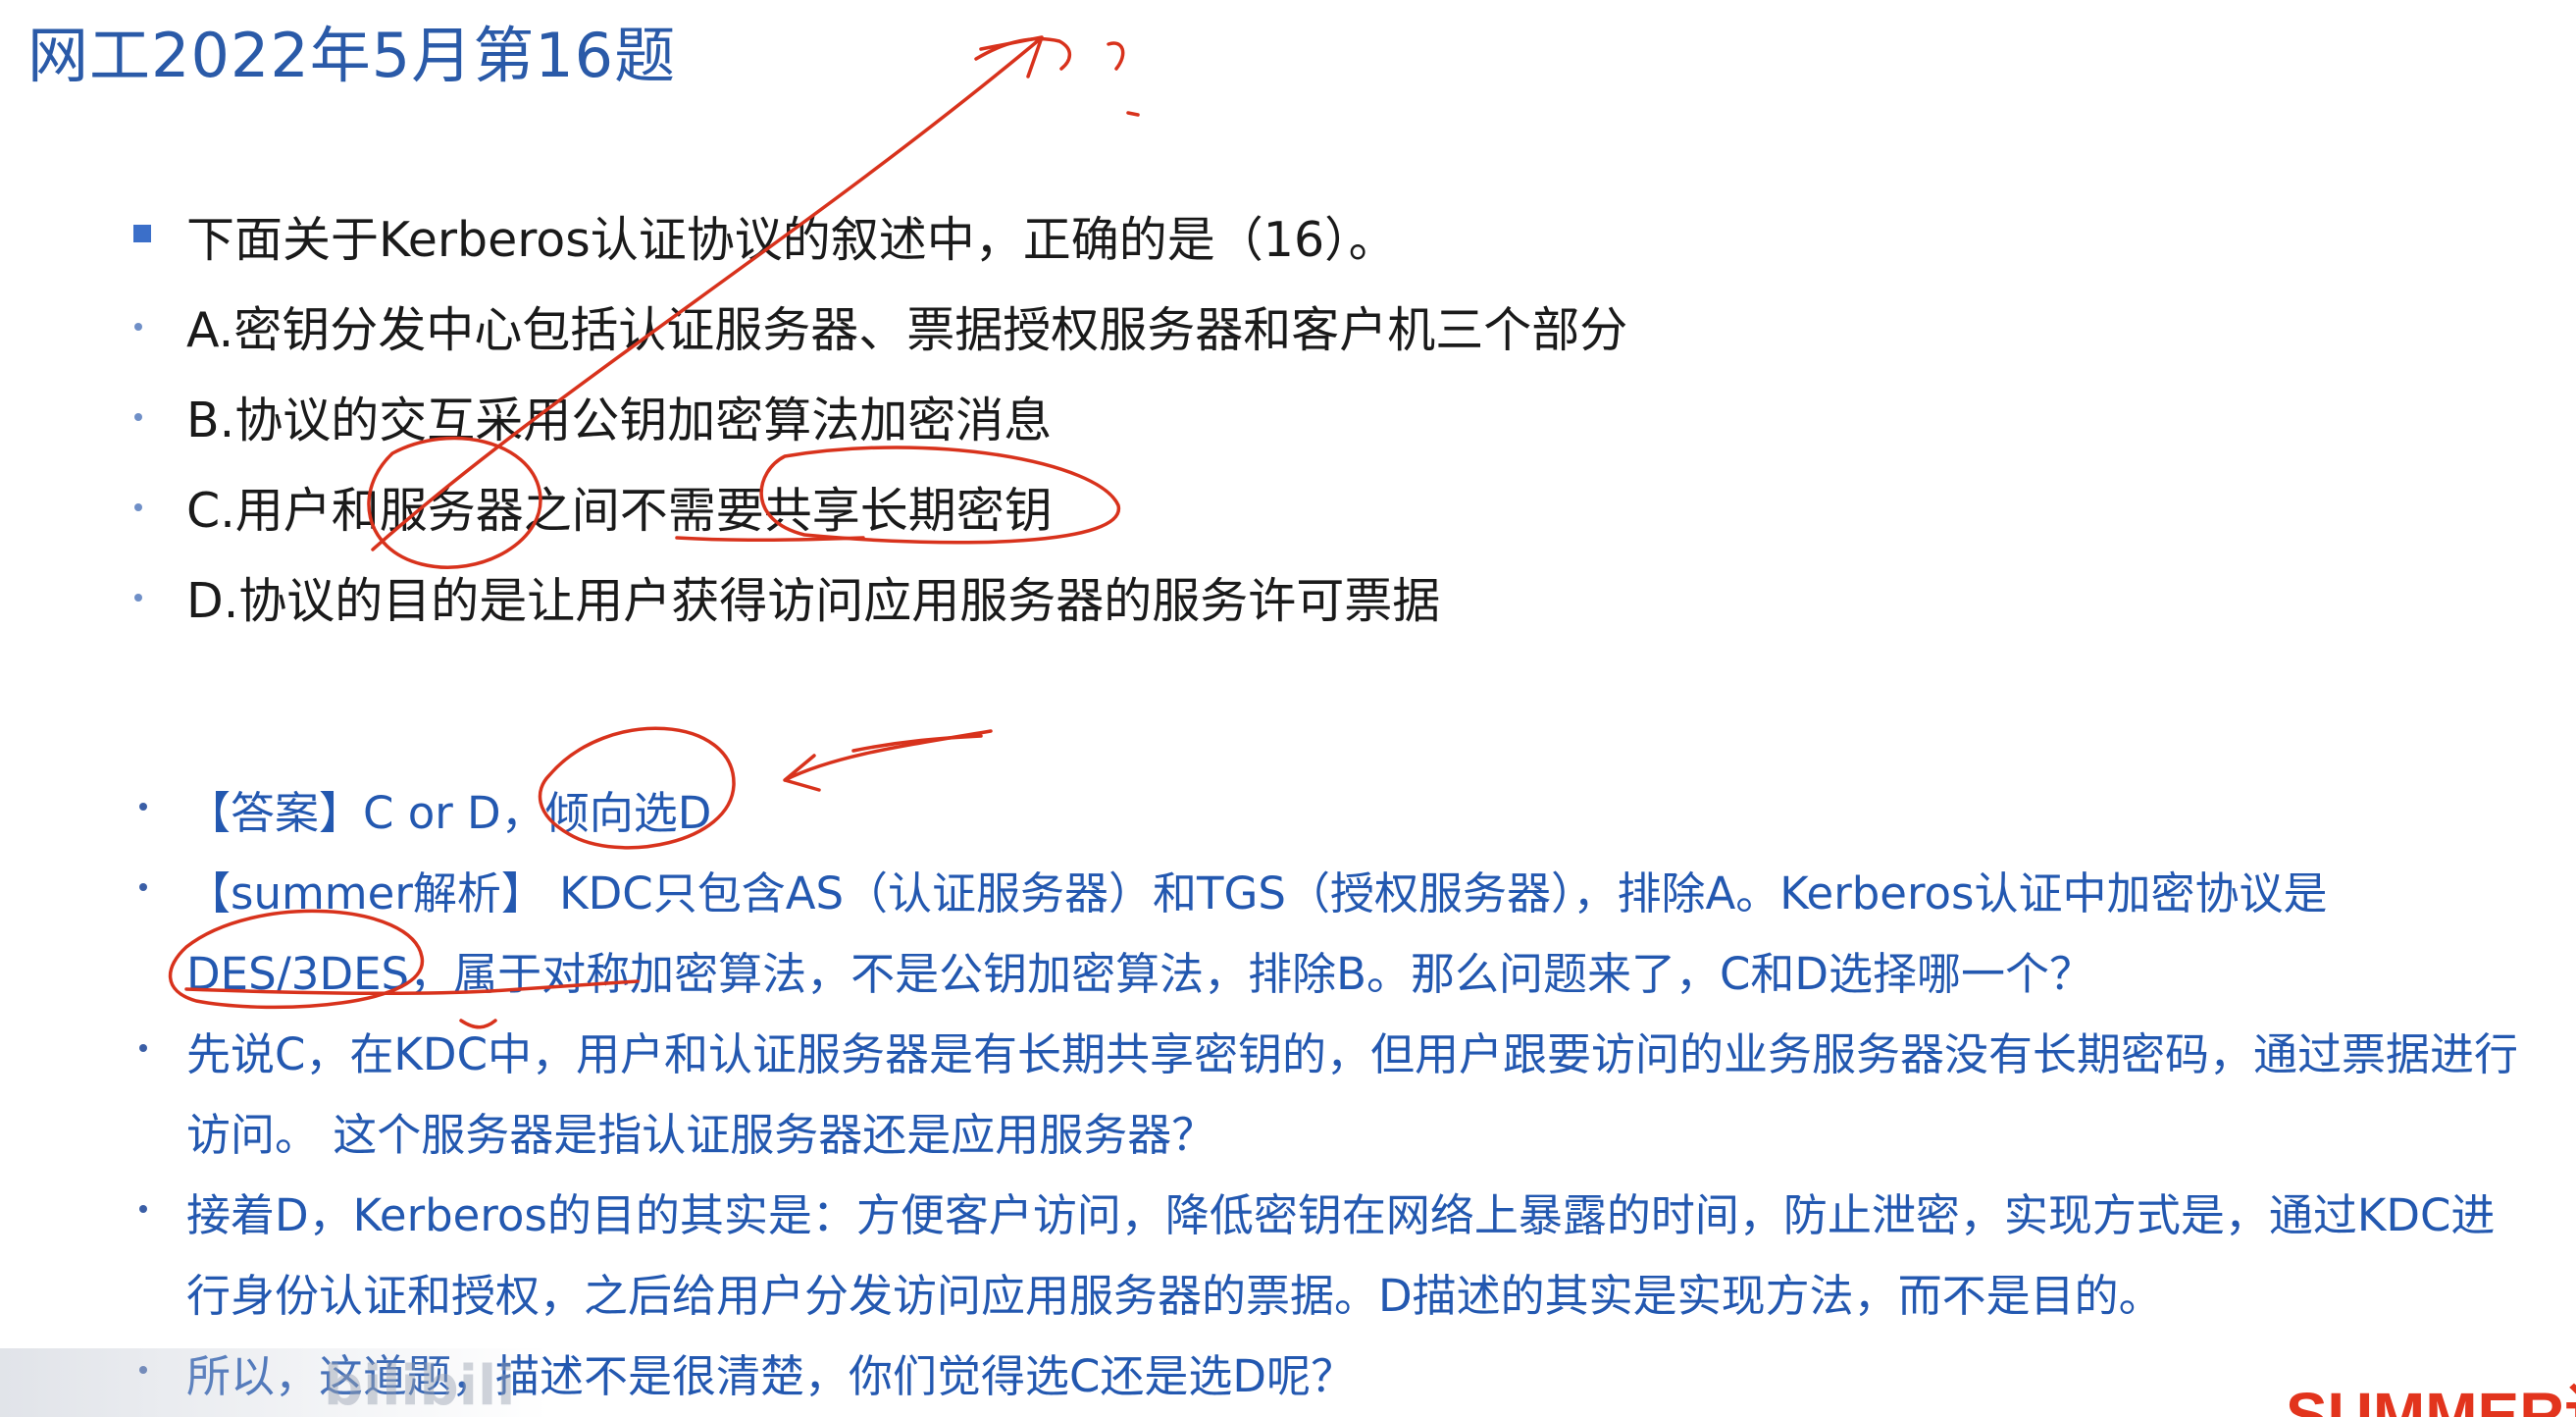 Image resolution: width=2576 pixels, height=1417 pixels. I want to click on emphasis-stroke, so click(917, 744).